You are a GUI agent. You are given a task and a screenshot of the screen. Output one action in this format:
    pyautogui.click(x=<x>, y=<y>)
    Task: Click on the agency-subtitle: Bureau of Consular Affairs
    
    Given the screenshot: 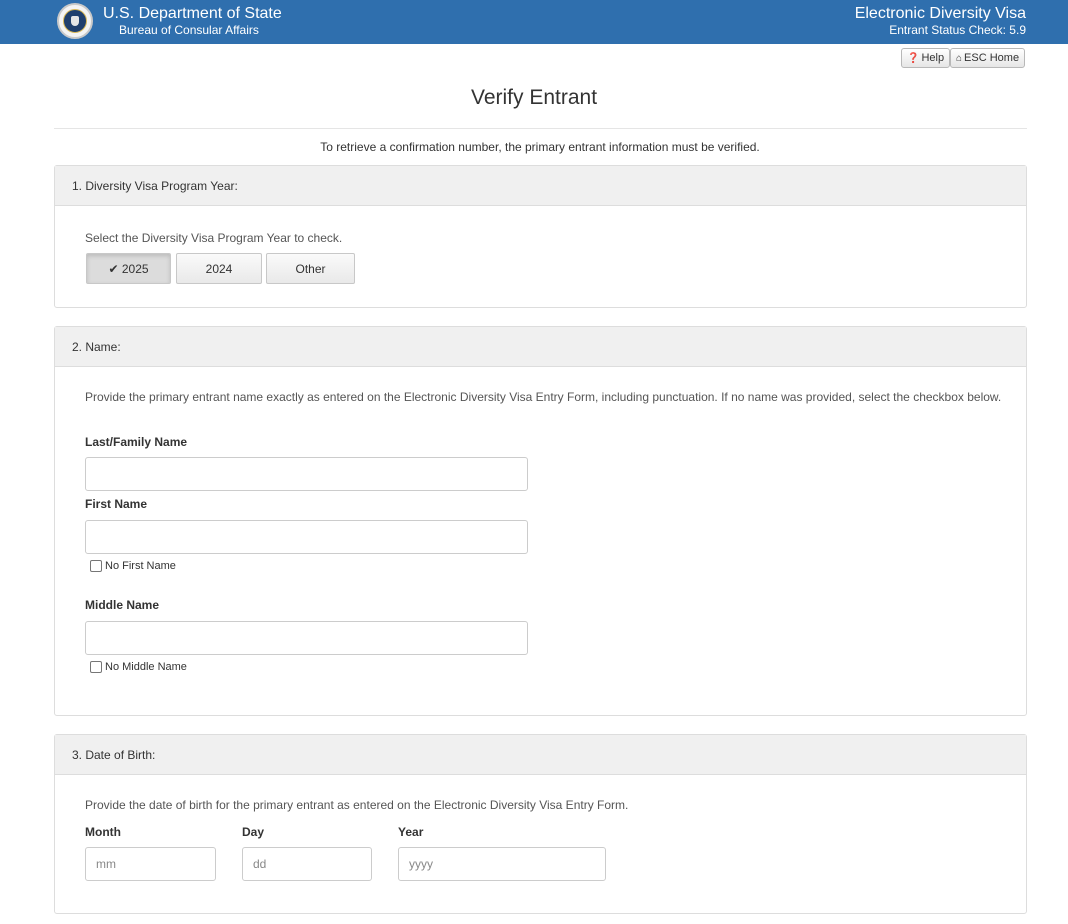 What is the action you would take?
    pyautogui.click(x=189, y=30)
    